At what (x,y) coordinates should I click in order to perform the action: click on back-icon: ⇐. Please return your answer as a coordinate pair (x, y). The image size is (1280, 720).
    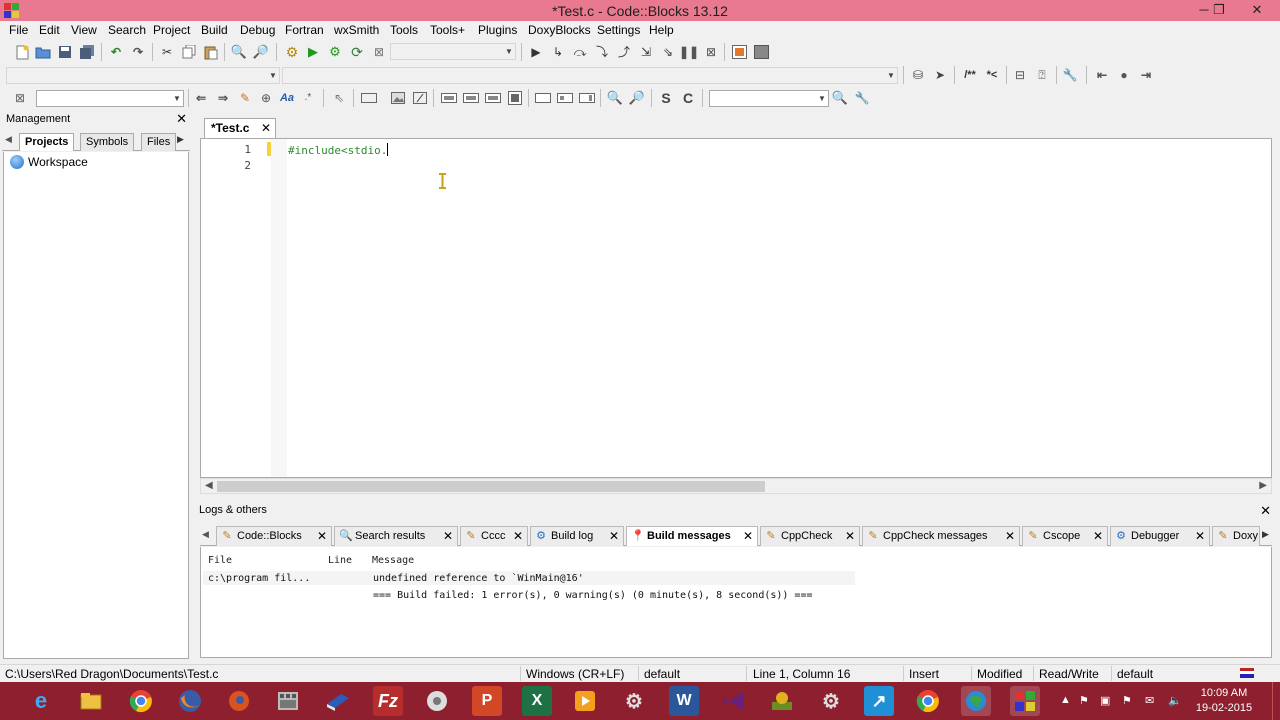
    Looking at the image, I should click on (201, 98).